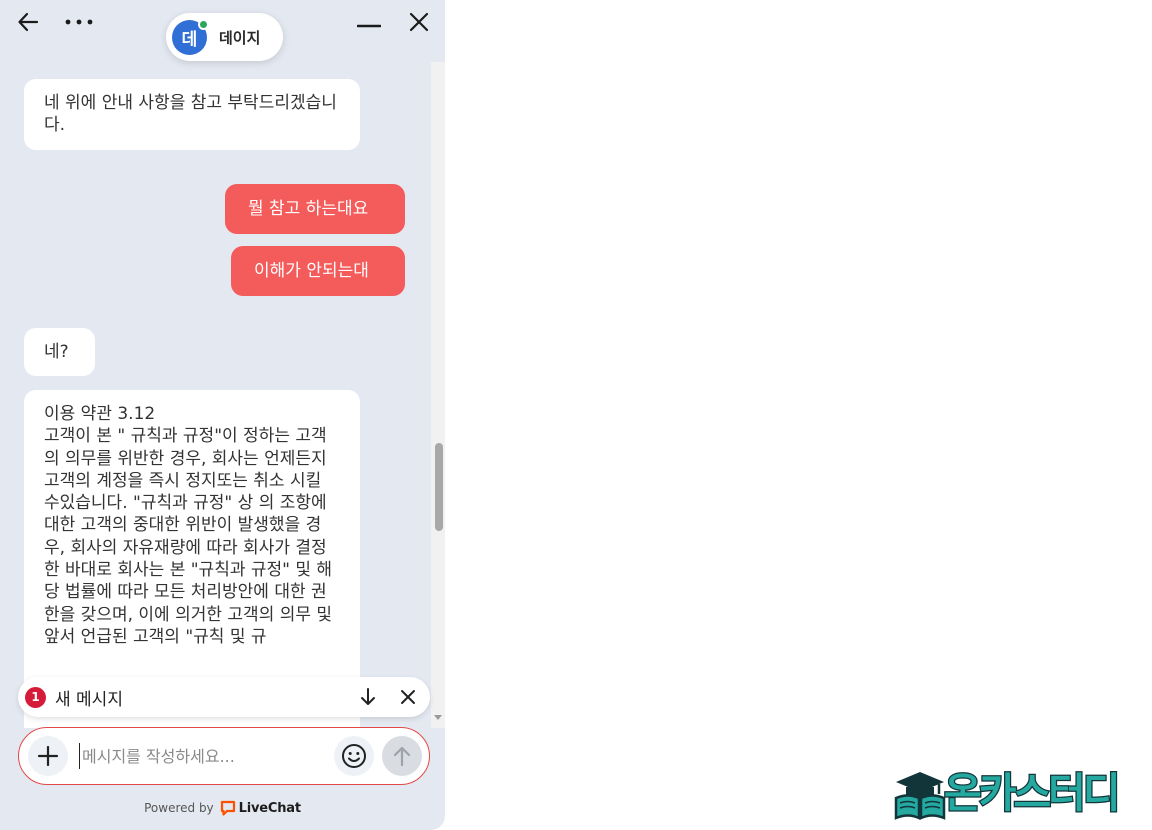 The image size is (1152, 830). I want to click on agent-message: 네?, so click(59, 352).